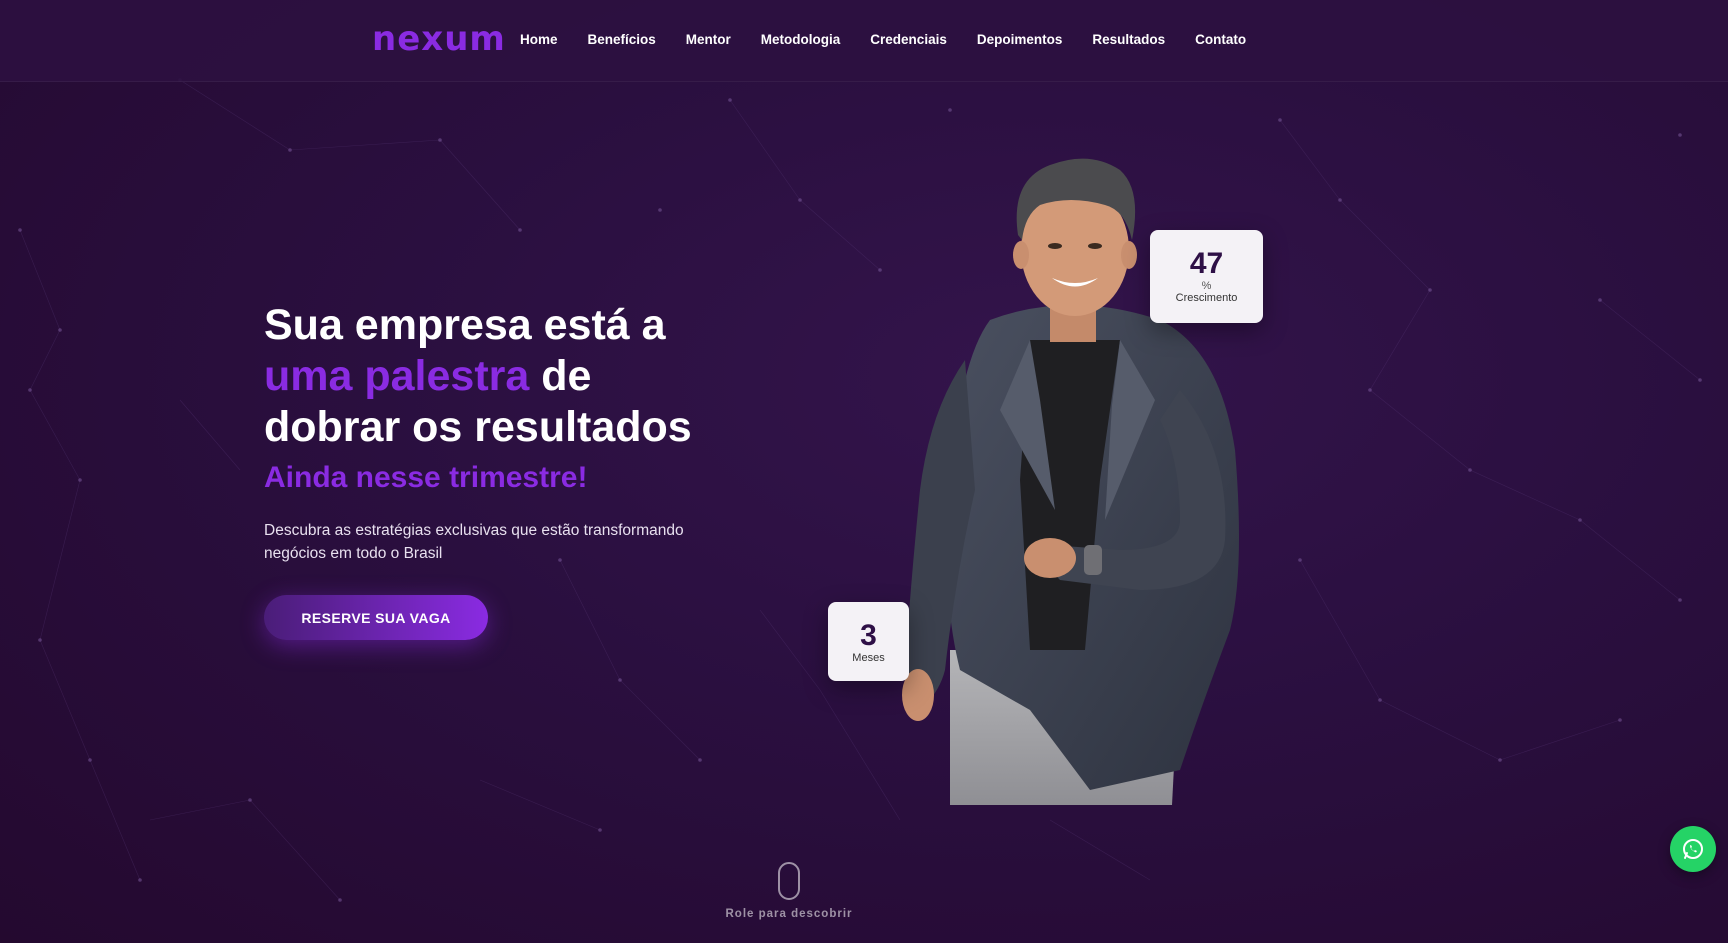 Image resolution: width=1728 pixels, height=943 pixels. I want to click on reserve-spot-button: RESERVE SUA VAGA, so click(376, 617).